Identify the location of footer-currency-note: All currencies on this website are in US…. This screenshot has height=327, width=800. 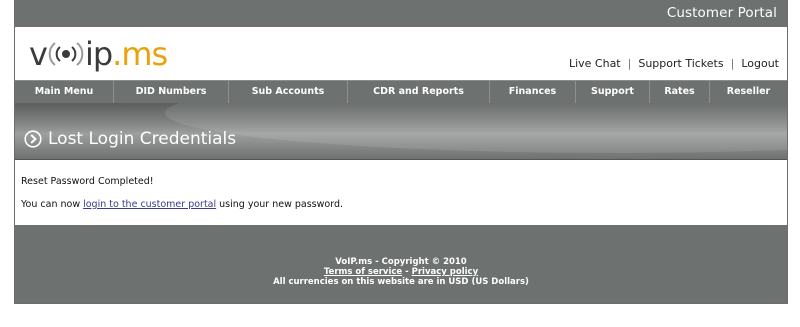
(401, 282).